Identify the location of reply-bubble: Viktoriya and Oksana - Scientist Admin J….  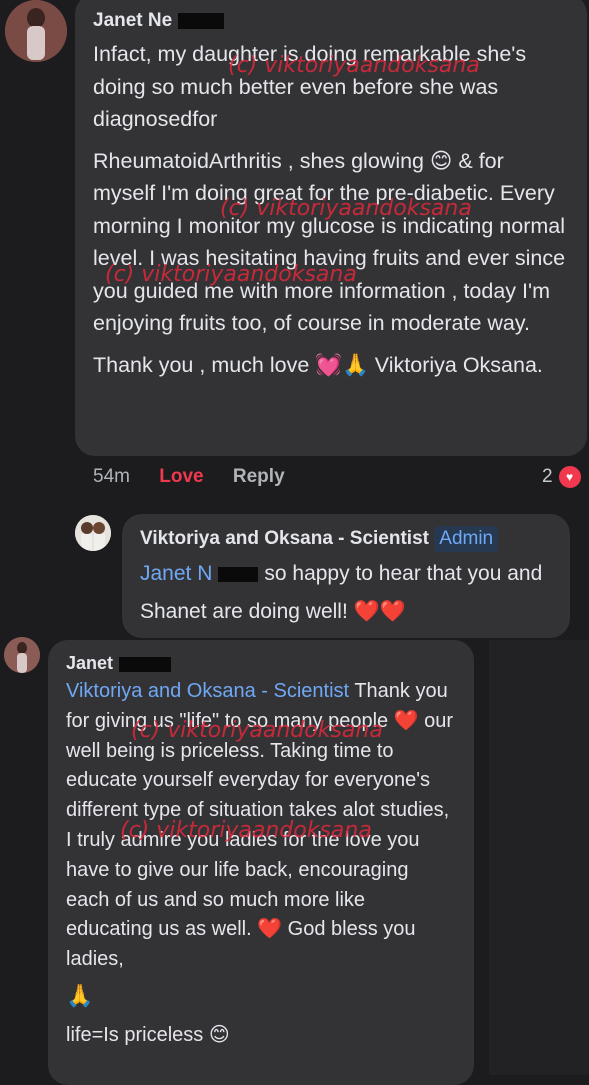
(346, 576).